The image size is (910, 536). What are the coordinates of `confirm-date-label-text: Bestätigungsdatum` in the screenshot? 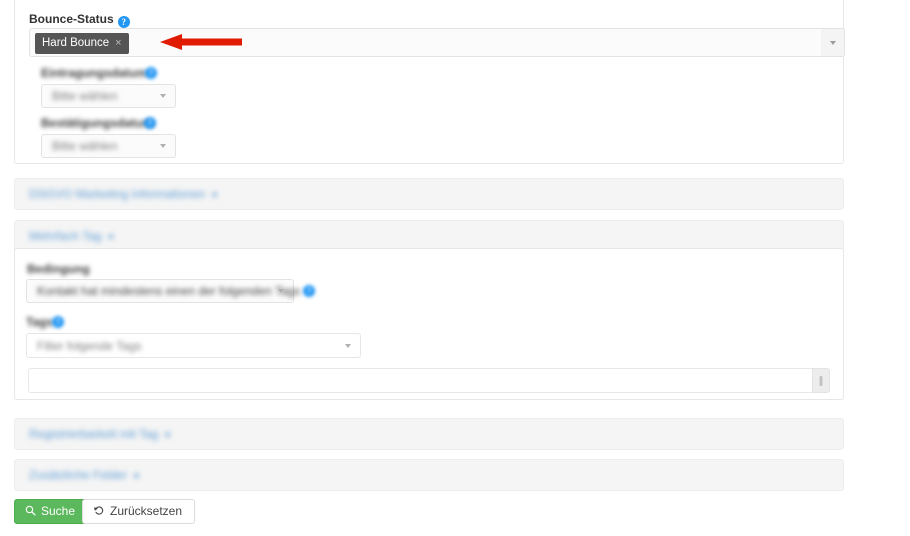 It's located at (97, 123).